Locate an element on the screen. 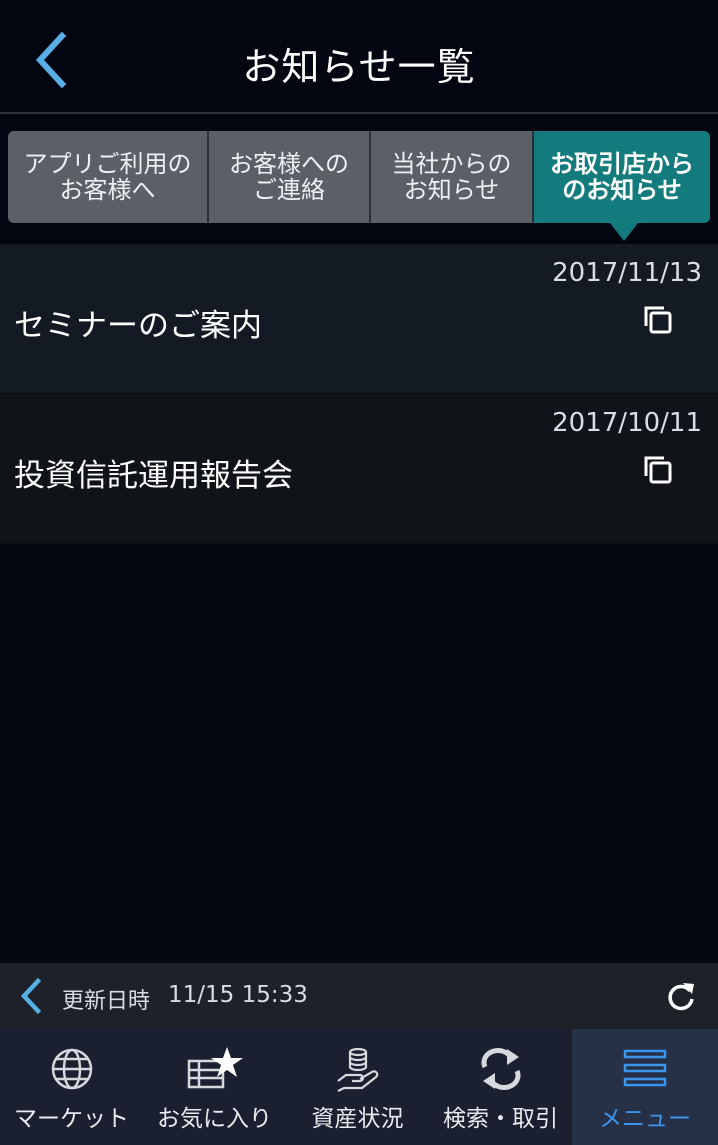  nav-menu: メニュー is located at coordinates (645, 1087).